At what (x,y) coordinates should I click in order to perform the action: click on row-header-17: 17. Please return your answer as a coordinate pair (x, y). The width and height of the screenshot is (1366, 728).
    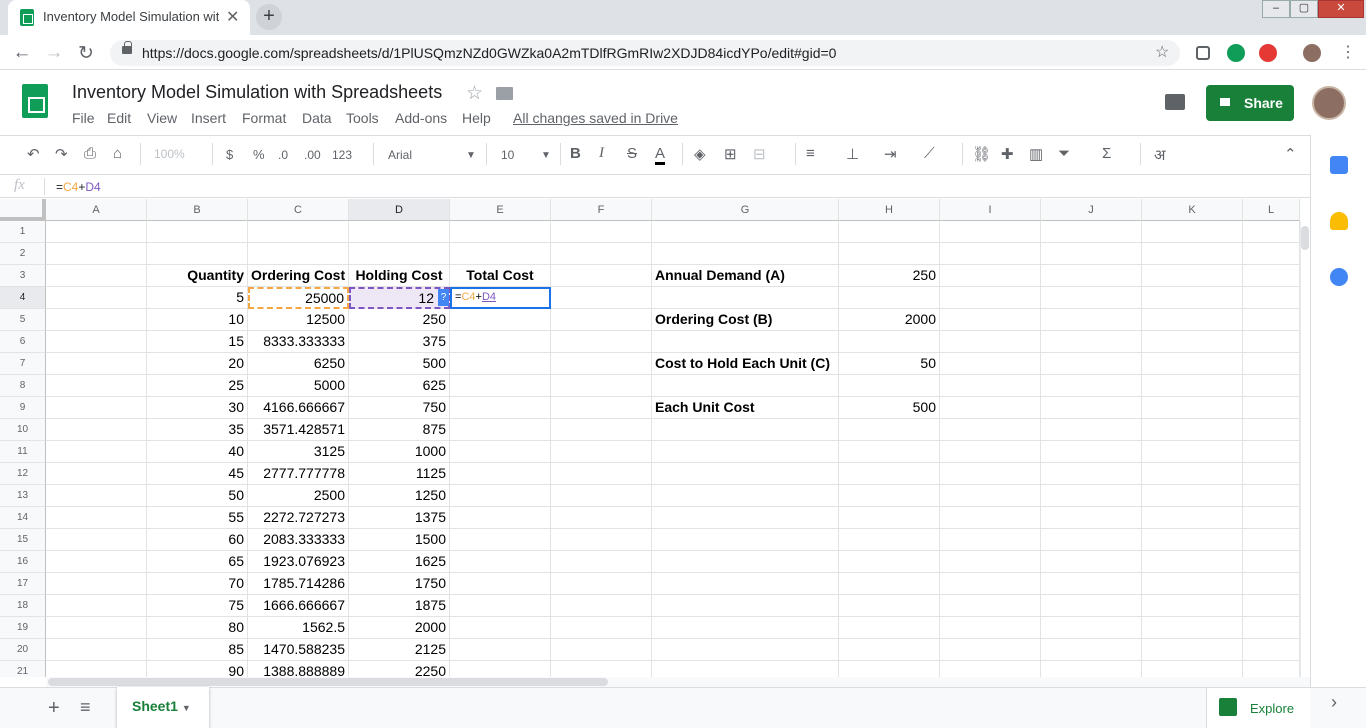
    Looking at the image, I should click on (23, 584).